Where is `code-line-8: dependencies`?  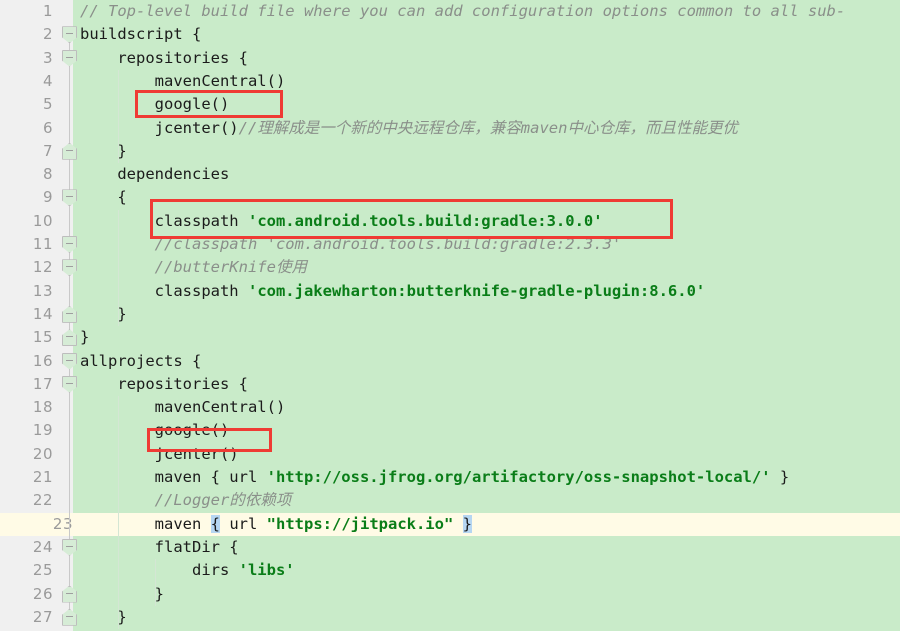
code-line-8: dependencies is located at coordinates (486, 174).